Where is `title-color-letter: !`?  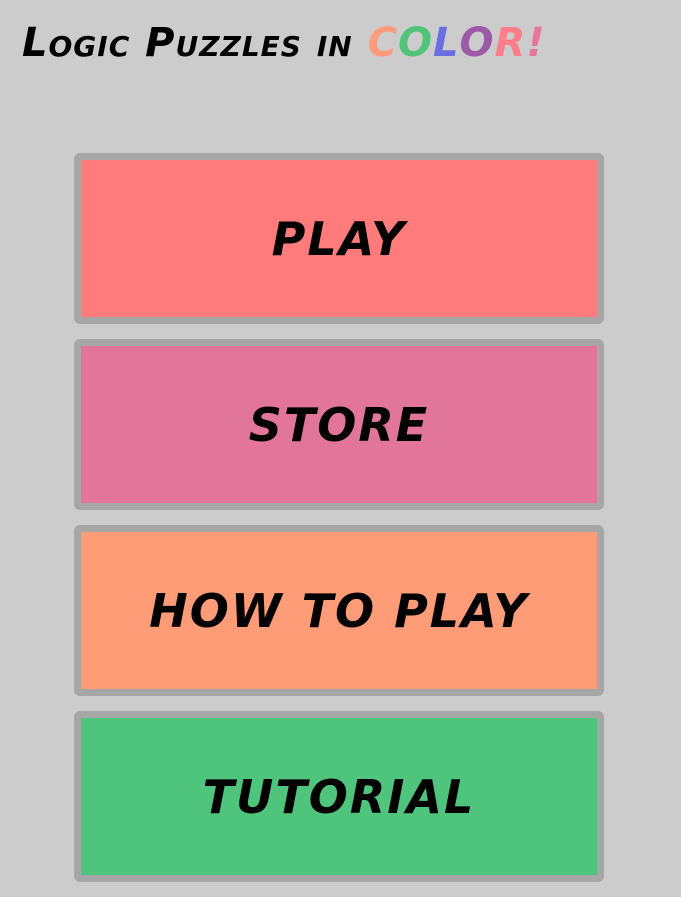 title-color-letter: ! is located at coordinates (536, 43).